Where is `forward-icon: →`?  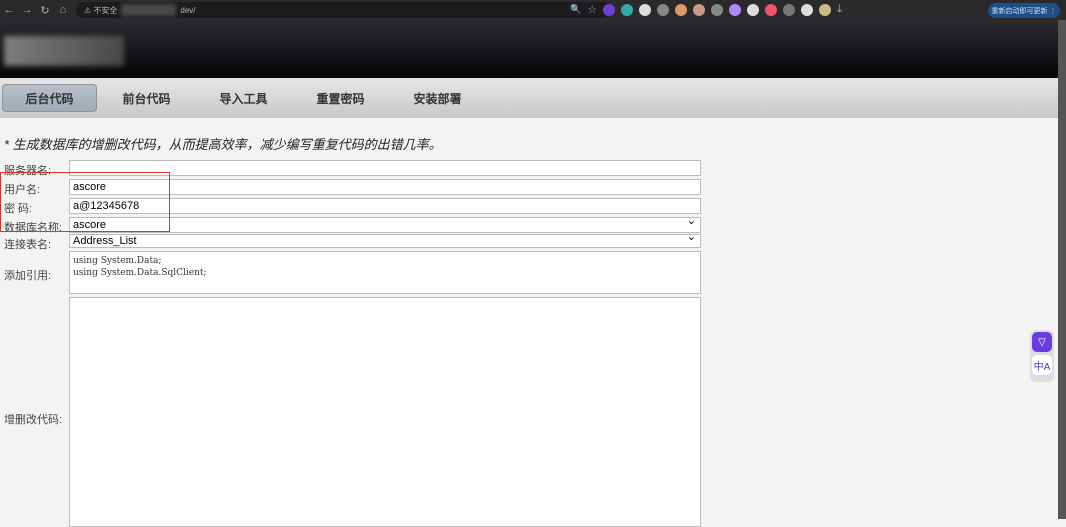 forward-icon: → is located at coordinates (27, 10).